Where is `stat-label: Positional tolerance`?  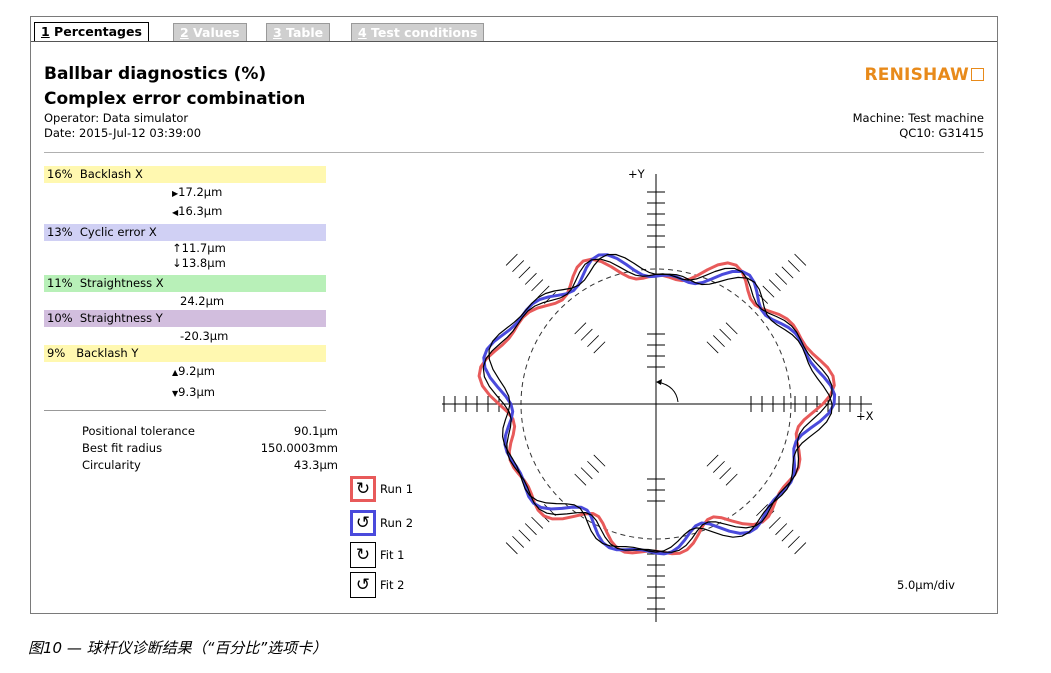 stat-label: Positional tolerance is located at coordinates (138, 431).